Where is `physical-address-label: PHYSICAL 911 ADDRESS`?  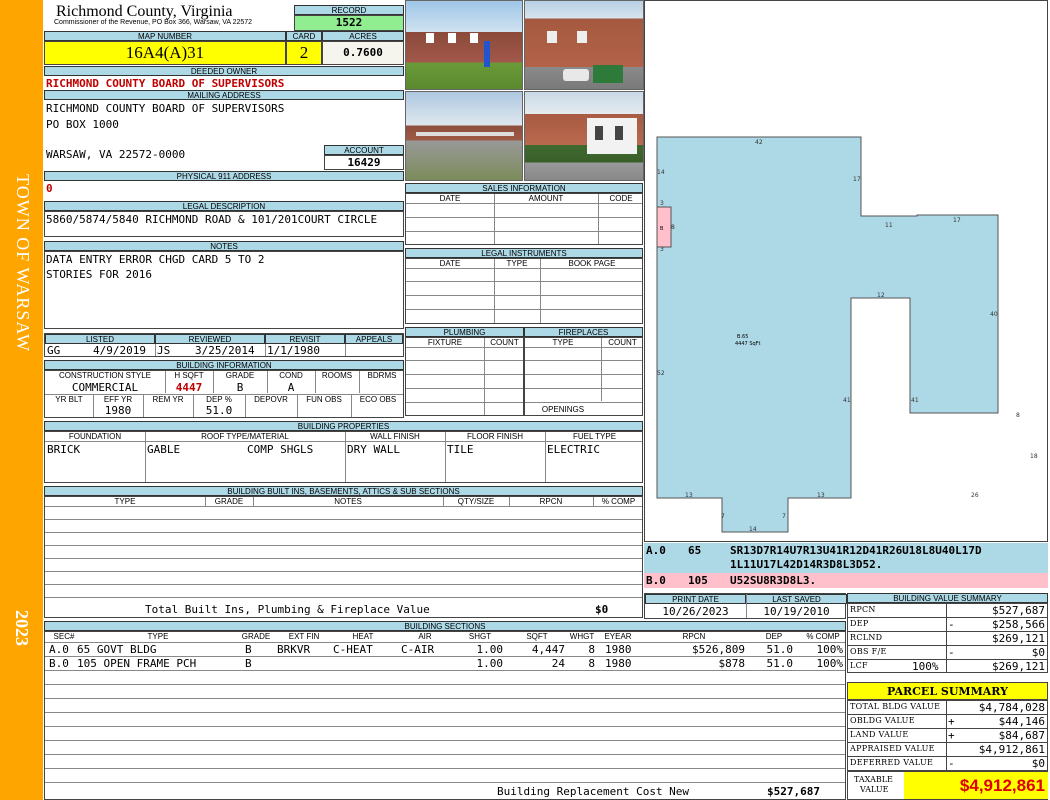 physical-address-label: PHYSICAL 911 ADDRESS is located at coordinates (224, 176).